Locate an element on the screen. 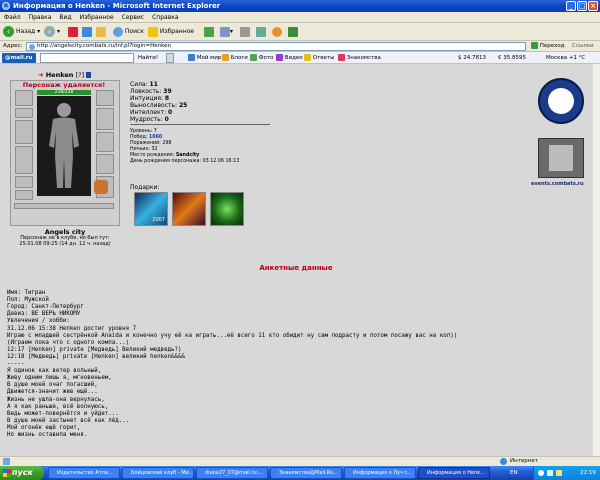 The height and width of the screenshot is (480, 600). info-icon is located at coordinates (89, 75).